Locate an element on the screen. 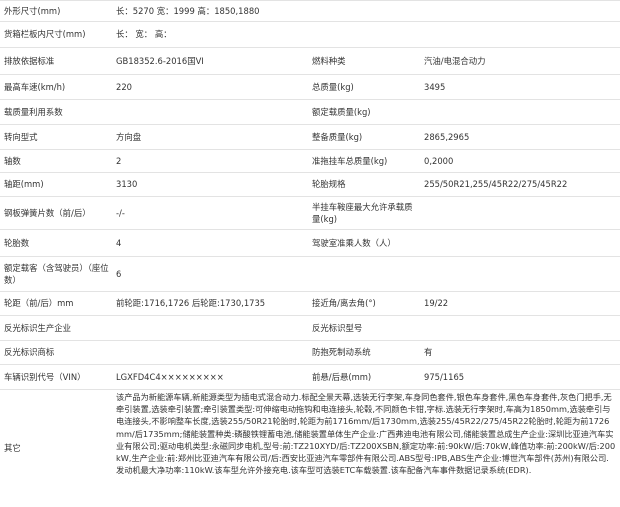 Image resolution: width=620 pixels, height=507 pixels. spec-value: 3495 is located at coordinates (435, 86).